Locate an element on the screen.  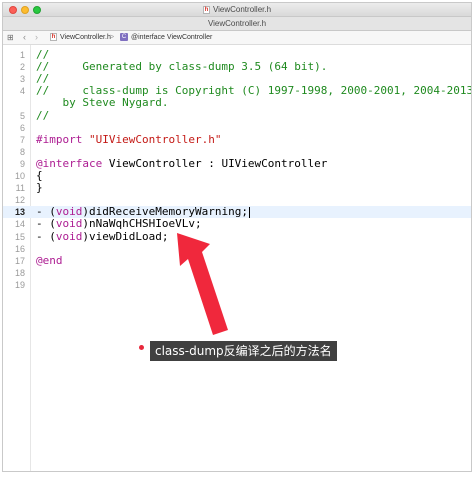
line-number: 4 is located at coordinates (22, 91).